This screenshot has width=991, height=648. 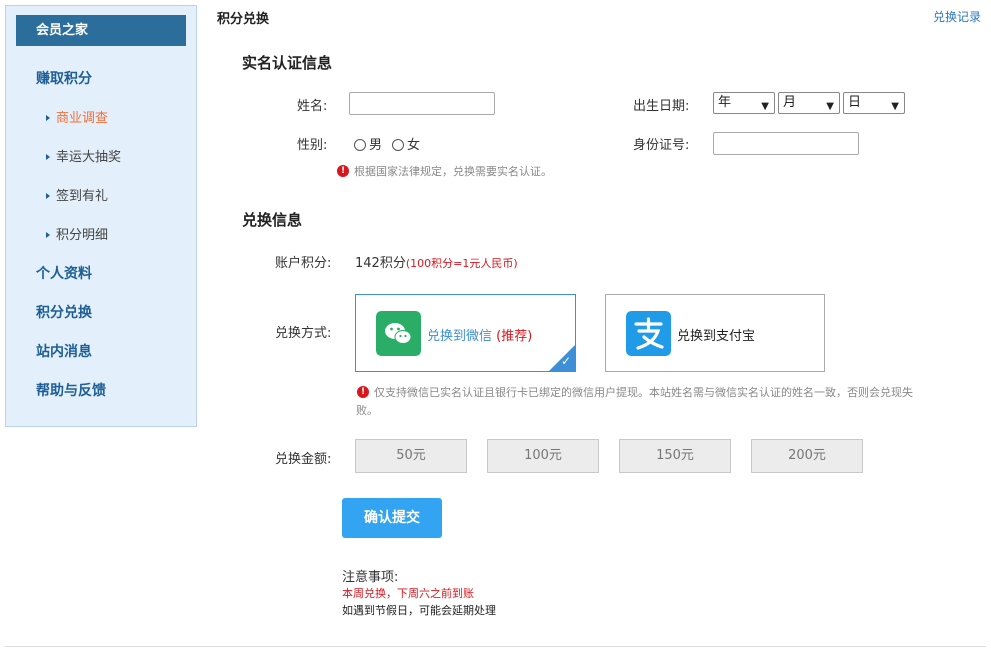 What do you see at coordinates (71, 390) in the screenshot?
I see `sidebar-item-help: 帮助与反馈` at bounding box center [71, 390].